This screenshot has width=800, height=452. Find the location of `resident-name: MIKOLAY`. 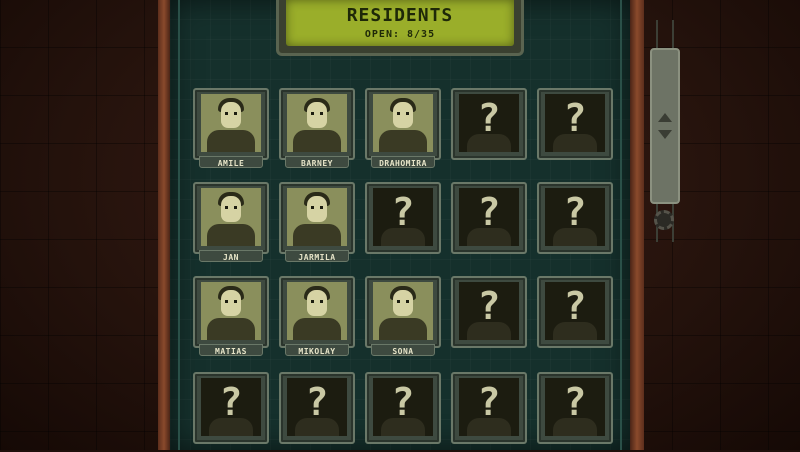

resident-name: MIKOLAY is located at coordinates (317, 351).